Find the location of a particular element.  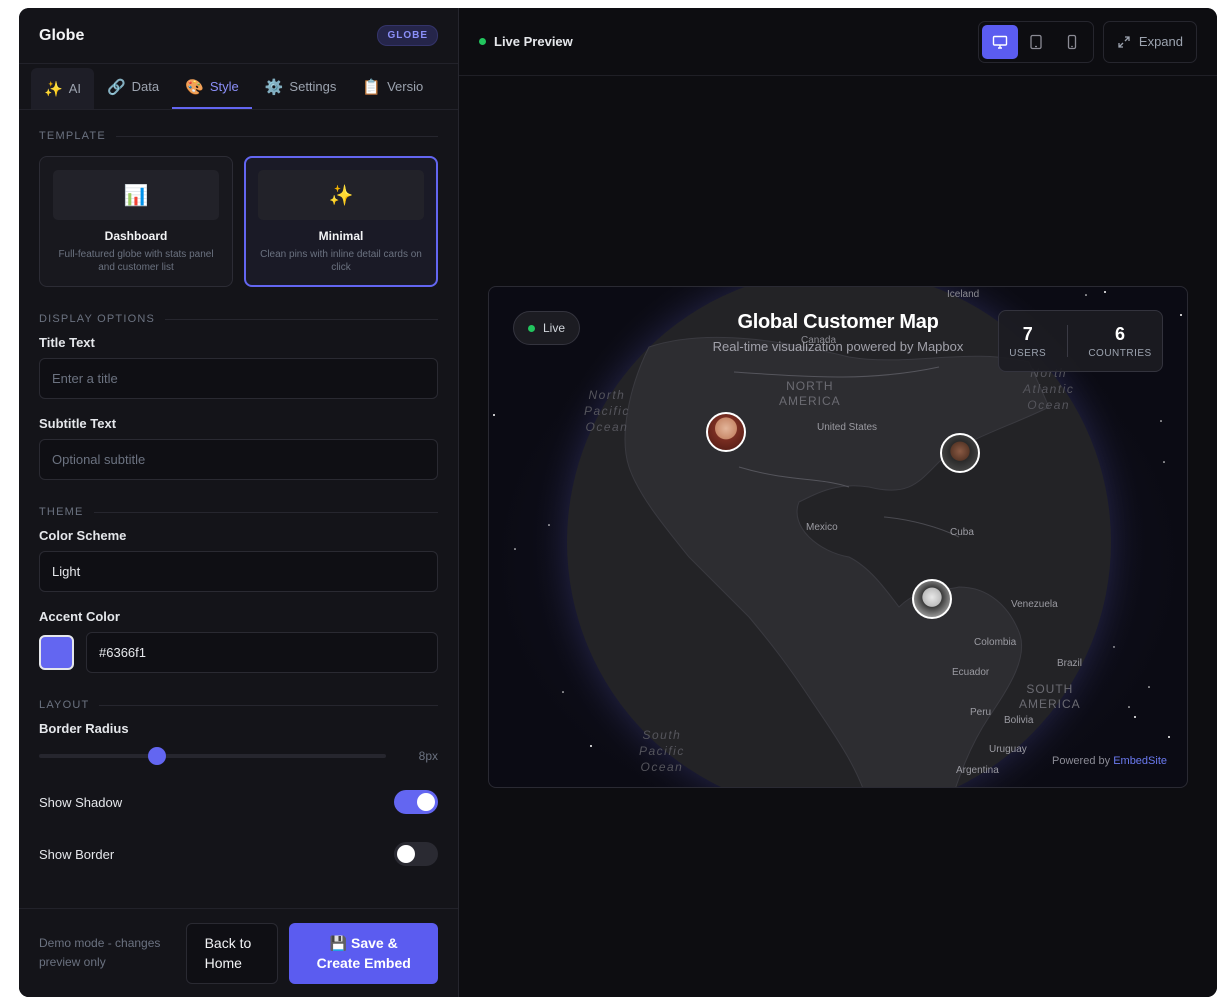

map-label-mexico: Mexico is located at coordinates (822, 527).